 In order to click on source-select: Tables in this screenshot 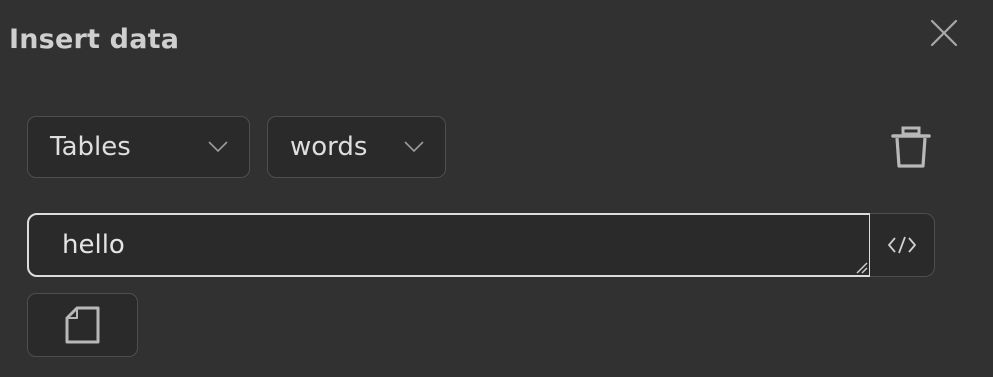, I will do `click(138, 147)`.